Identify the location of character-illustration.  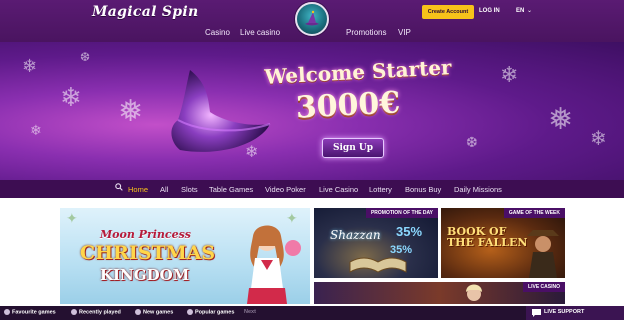
(274, 264).